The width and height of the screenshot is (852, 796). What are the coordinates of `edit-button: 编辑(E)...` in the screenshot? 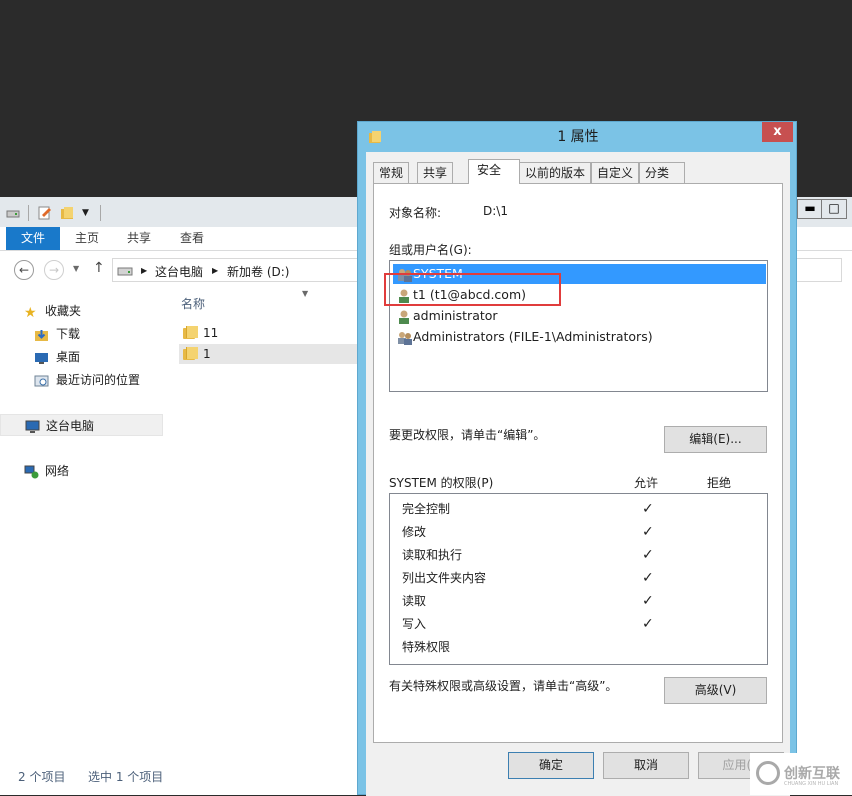 It's located at (715, 439).